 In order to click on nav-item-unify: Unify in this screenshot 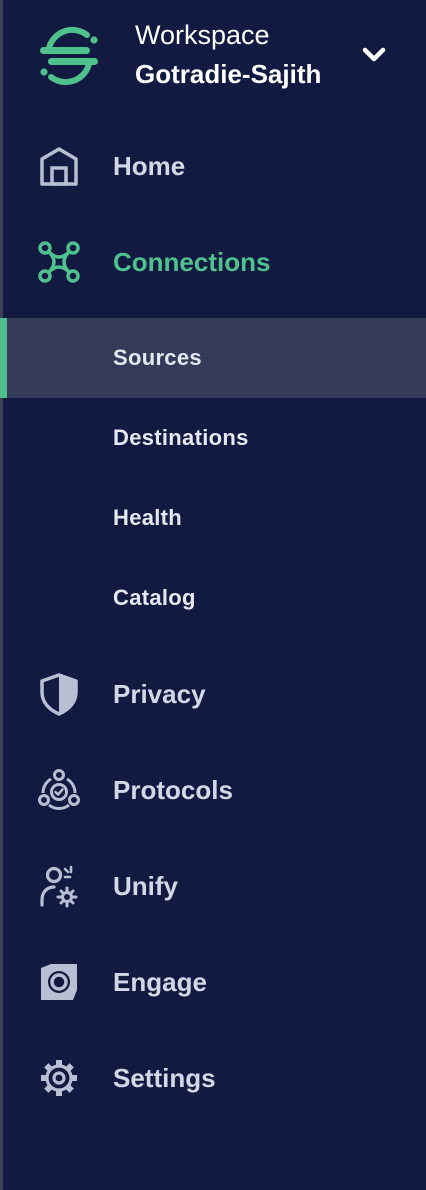, I will do `click(214, 886)`.